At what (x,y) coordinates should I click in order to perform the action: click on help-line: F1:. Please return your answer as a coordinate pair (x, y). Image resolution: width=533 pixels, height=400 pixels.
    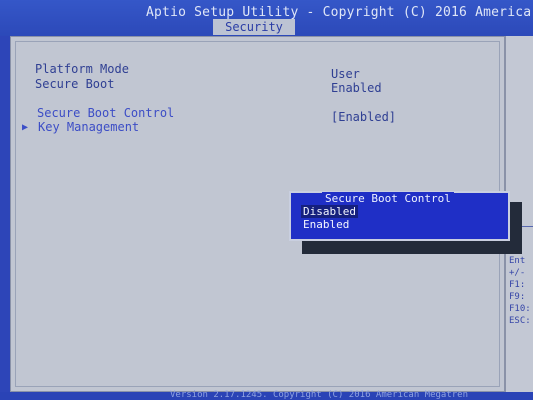
    Looking at the image, I should click on (517, 285).